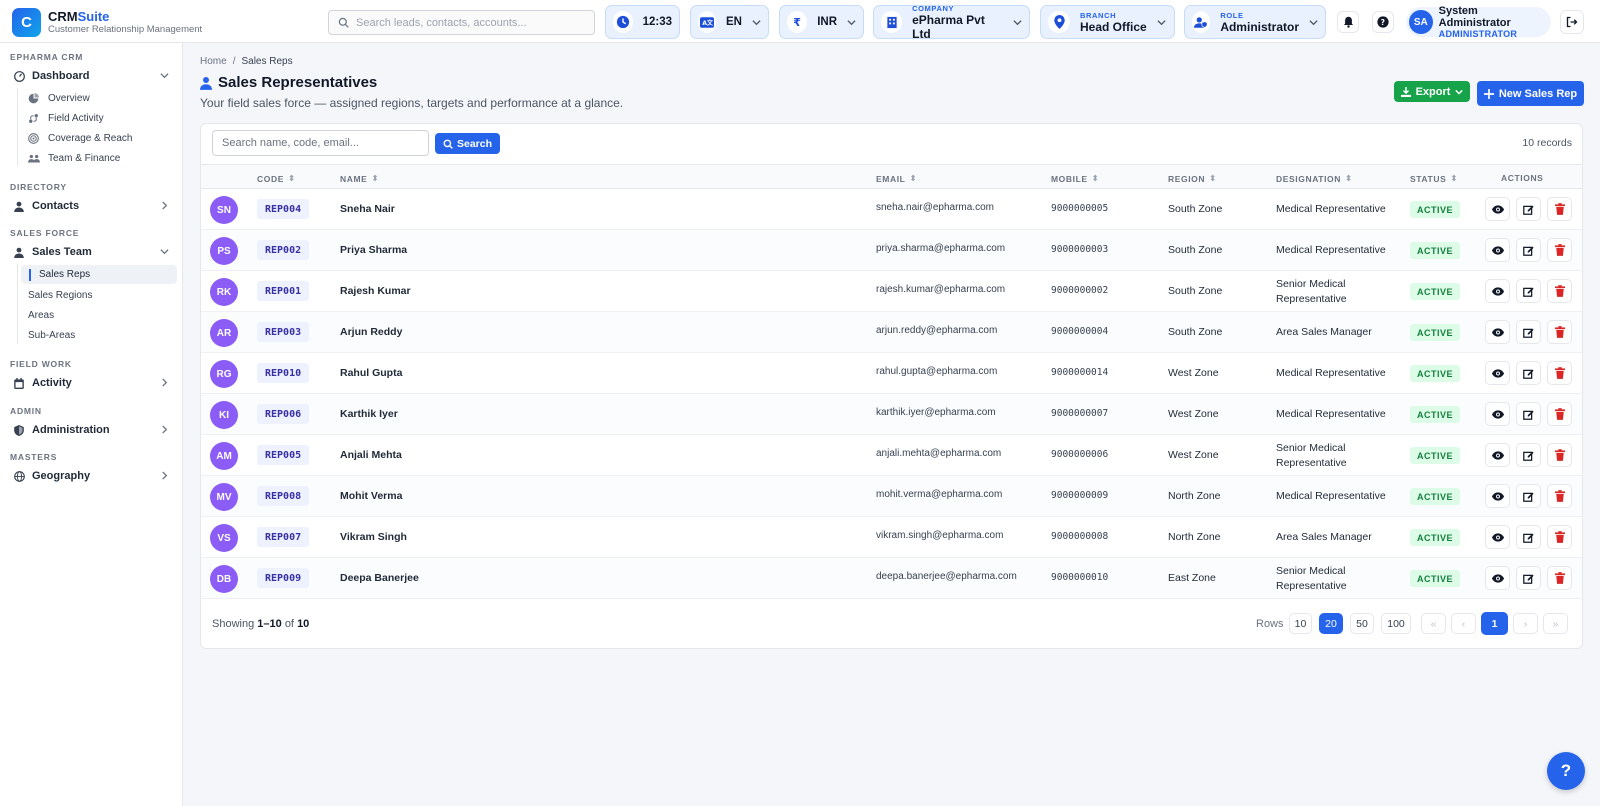 The image size is (1600, 806). I want to click on rep-name: Mohit Verma, so click(371, 496).